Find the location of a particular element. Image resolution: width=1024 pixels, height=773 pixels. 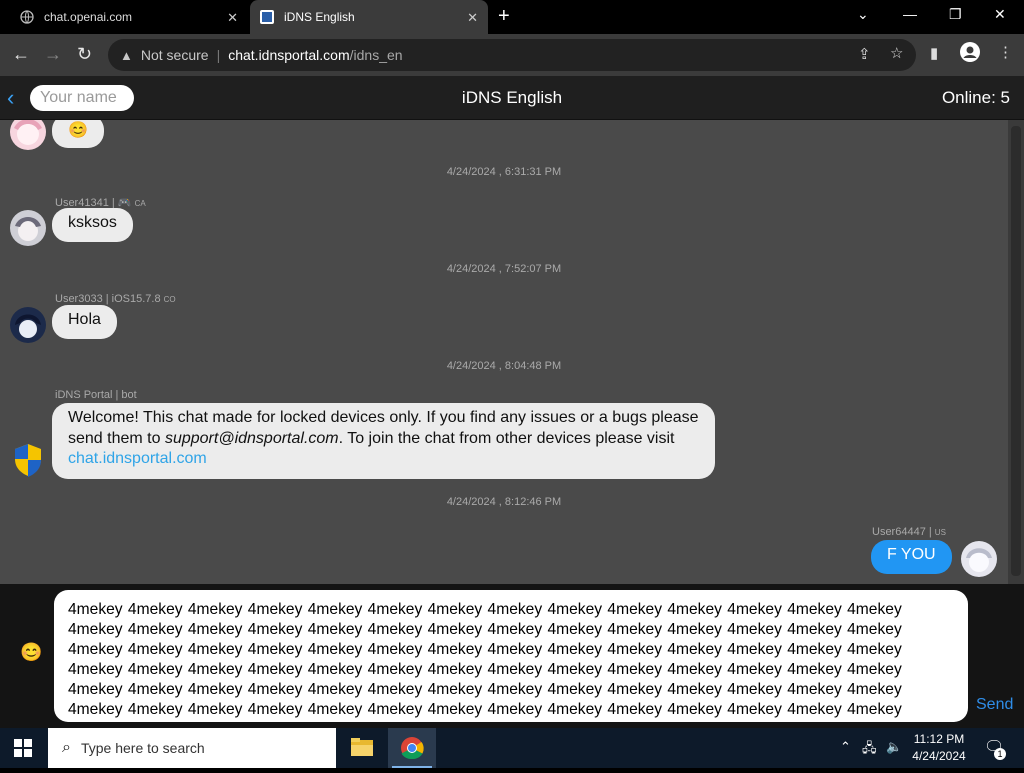

notification-badge: 1 is located at coordinates (1000, 754).